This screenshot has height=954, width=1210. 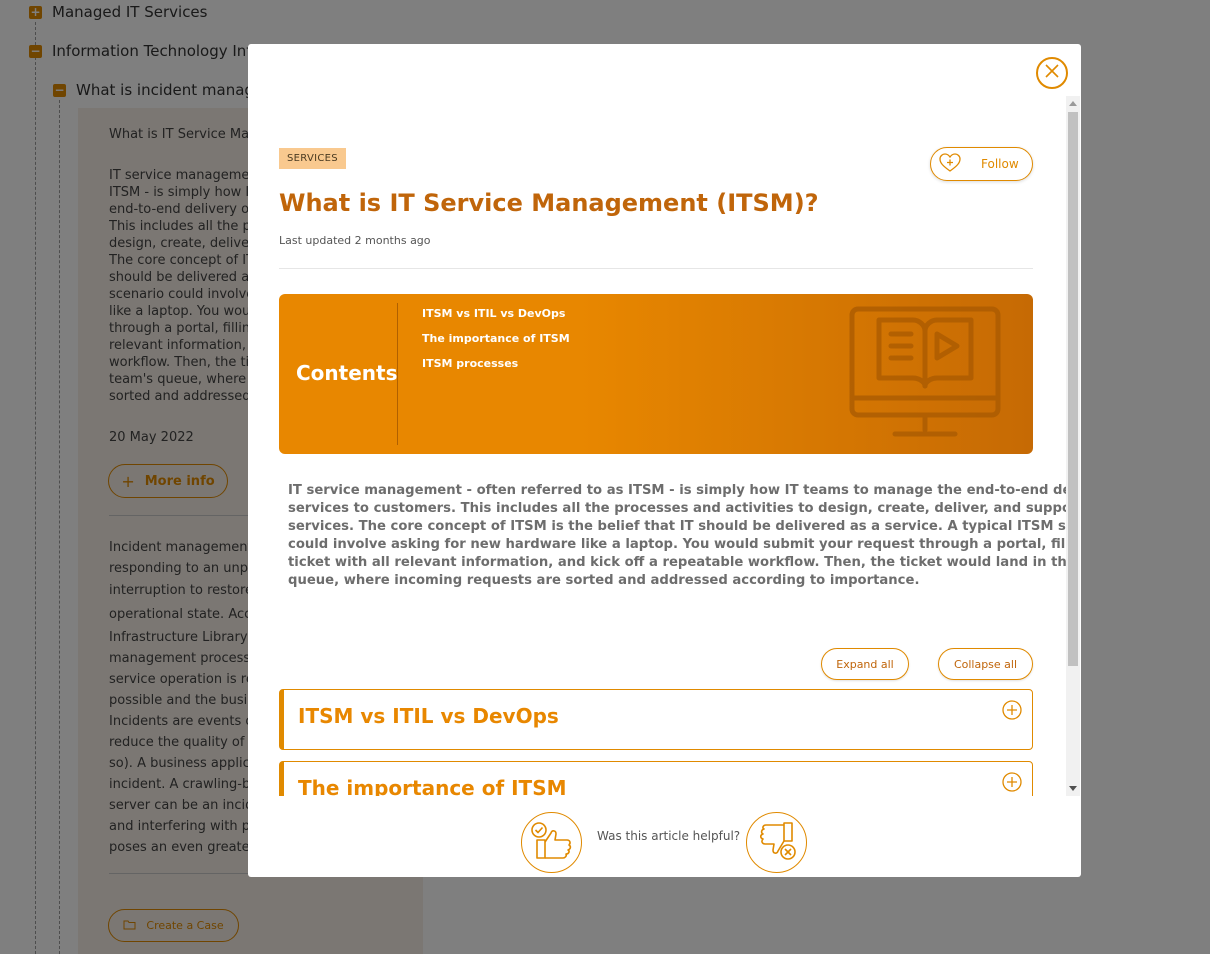 What do you see at coordinates (950, 164) in the screenshot?
I see `heart-plus-icon` at bounding box center [950, 164].